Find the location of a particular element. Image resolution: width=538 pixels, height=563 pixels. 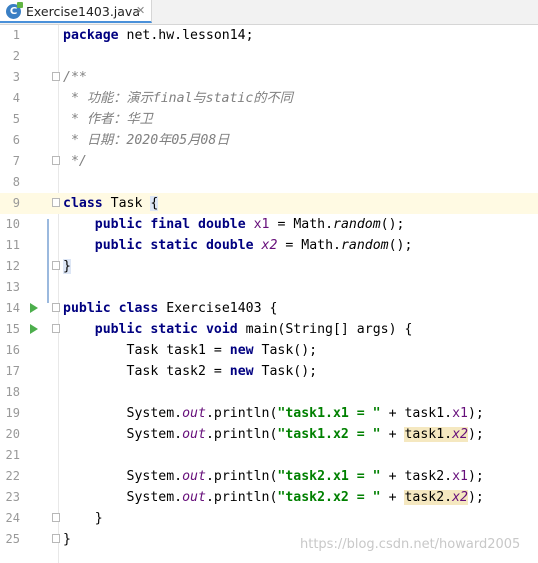

code-line: 8 is located at coordinates (269, 182).